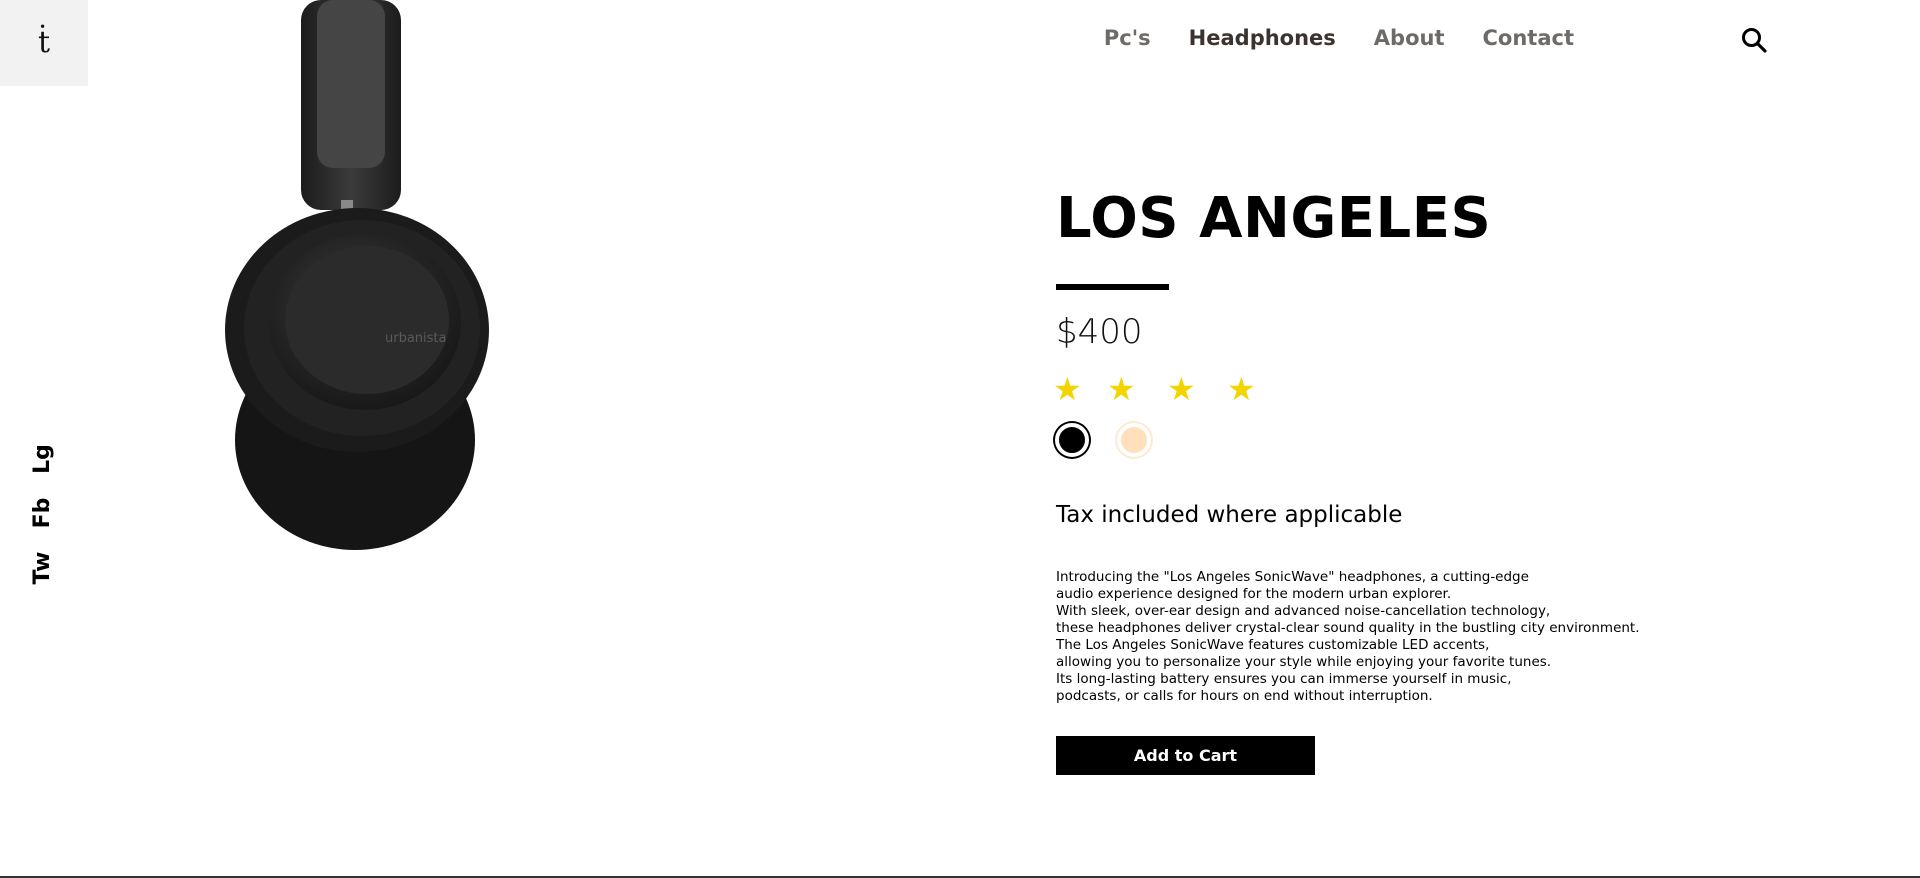 This screenshot has width=1920, height=878. Describe the element at coordinates (42, 459) in the screenshot. I see `social-link-lg: Lg` at that location.